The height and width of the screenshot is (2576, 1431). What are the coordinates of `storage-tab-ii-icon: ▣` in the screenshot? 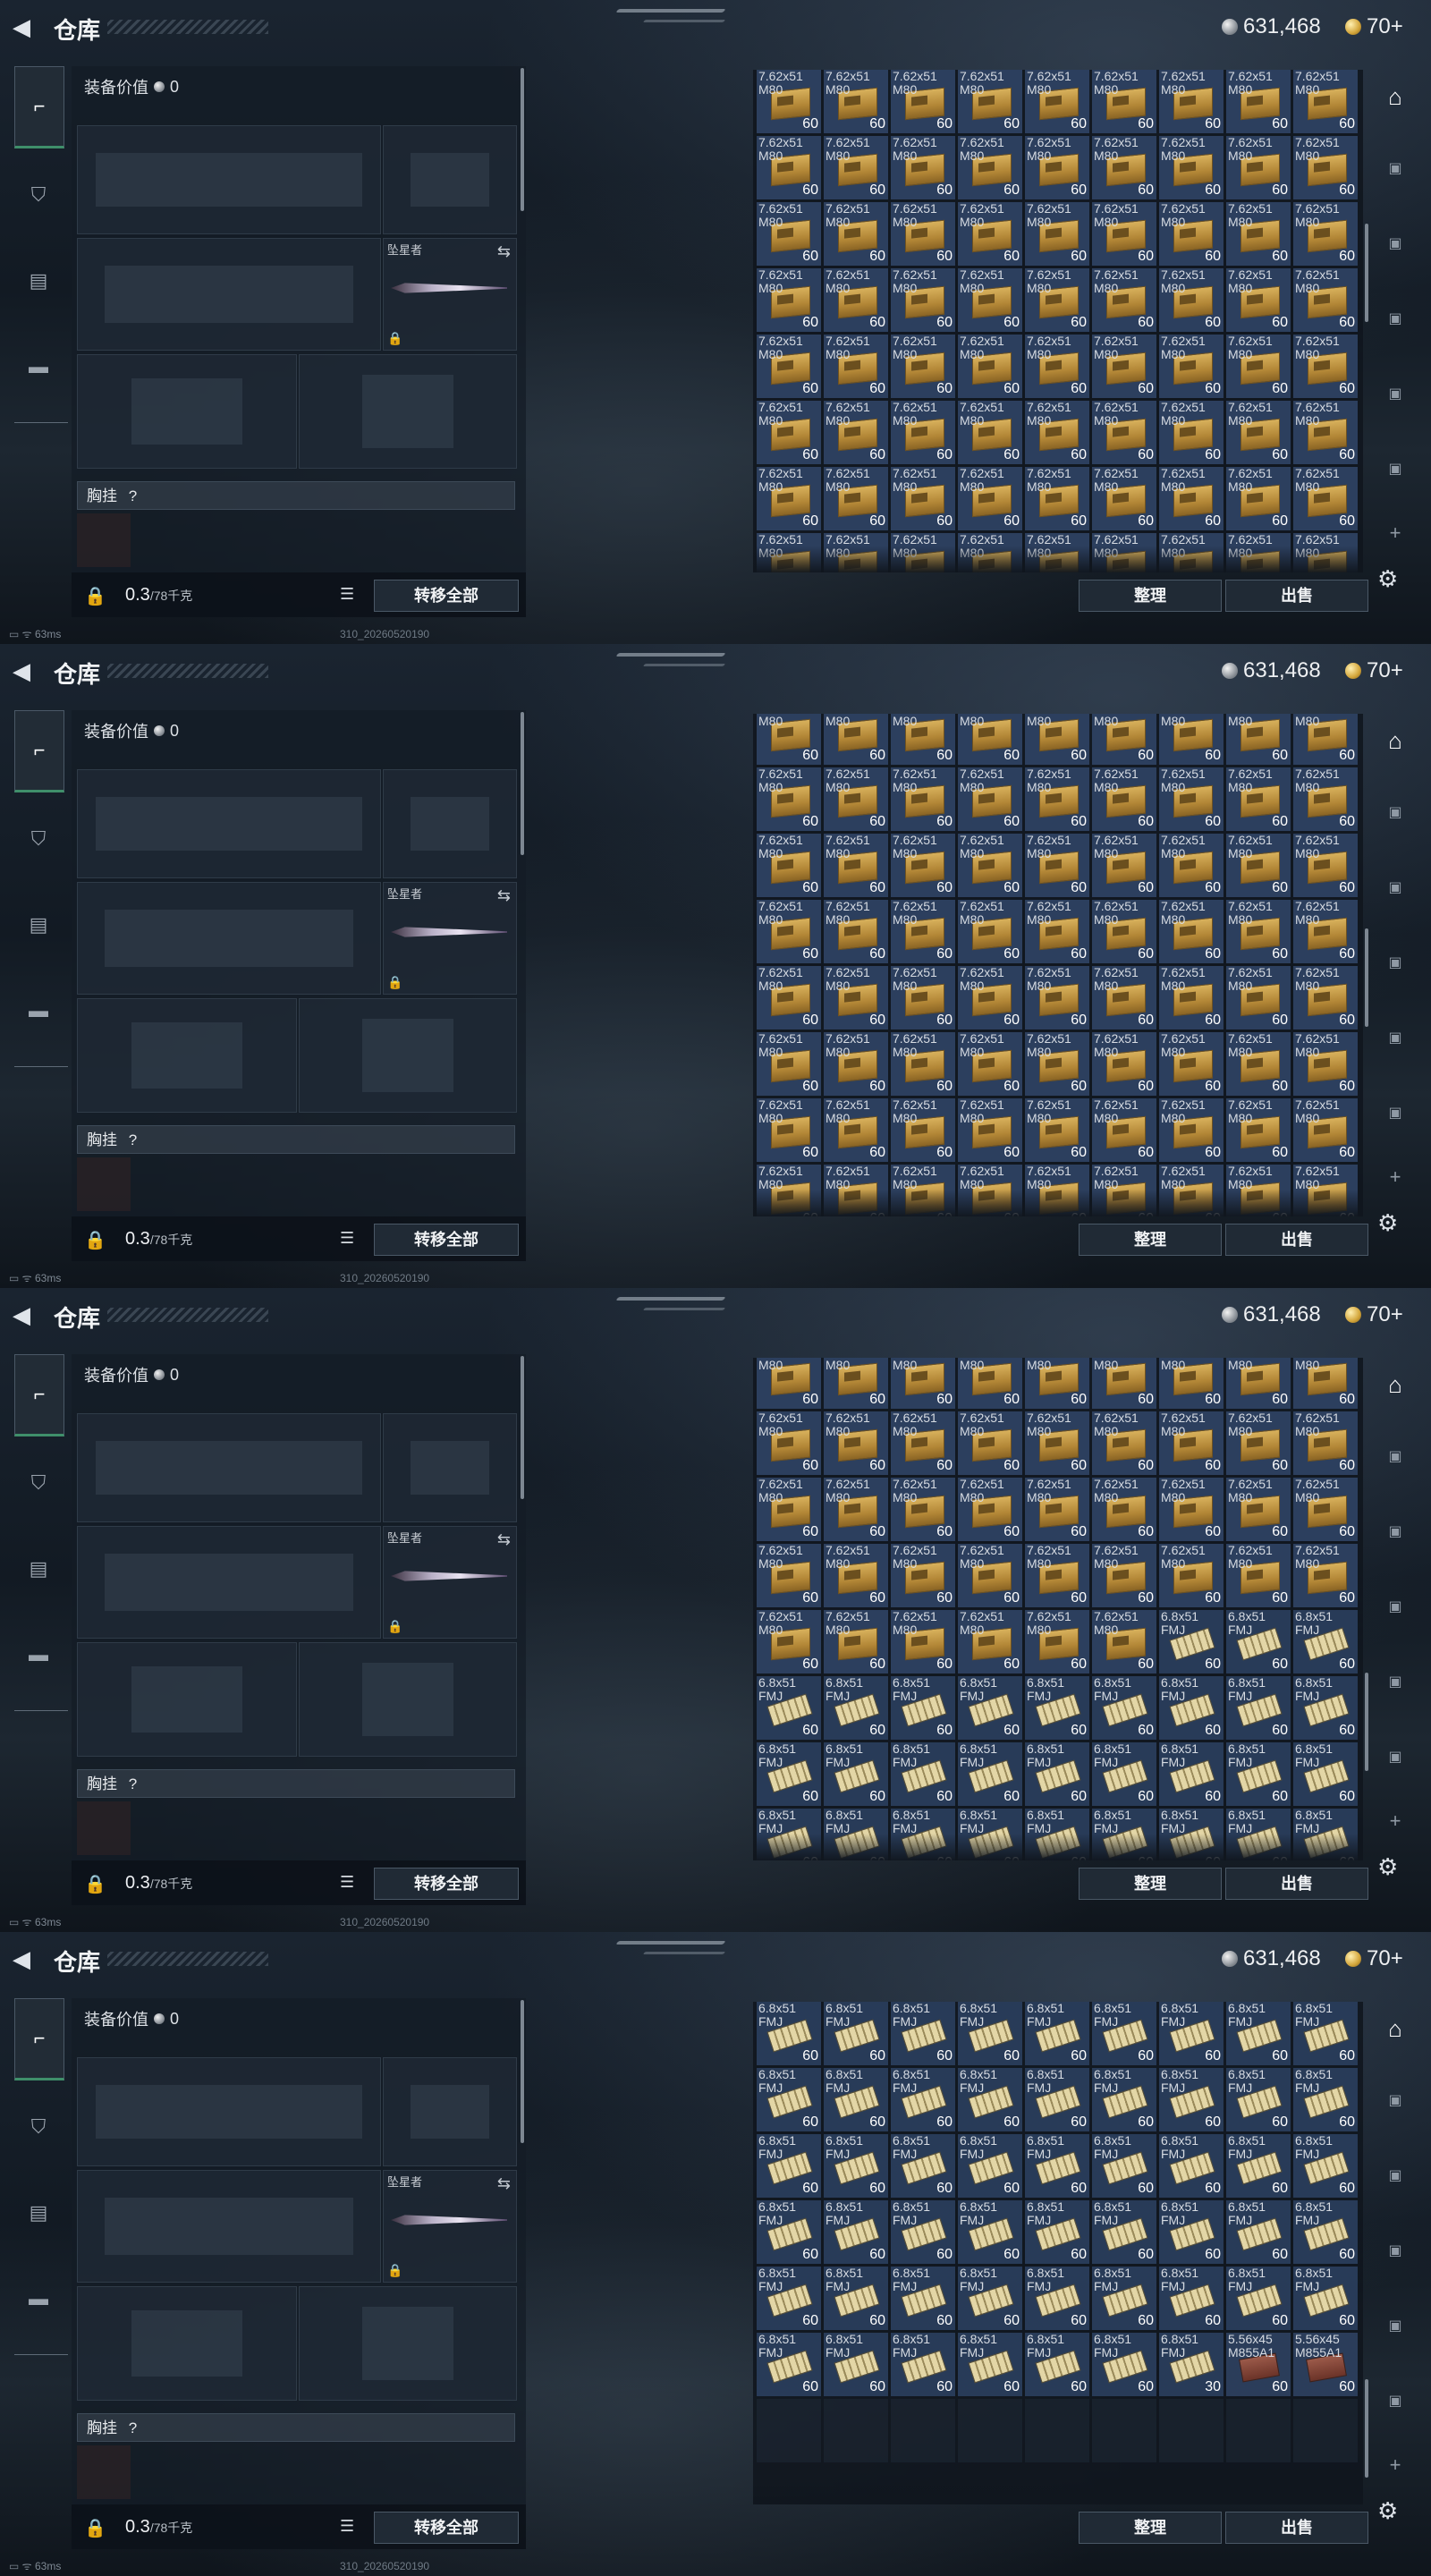 It's located at (1396, 2175).